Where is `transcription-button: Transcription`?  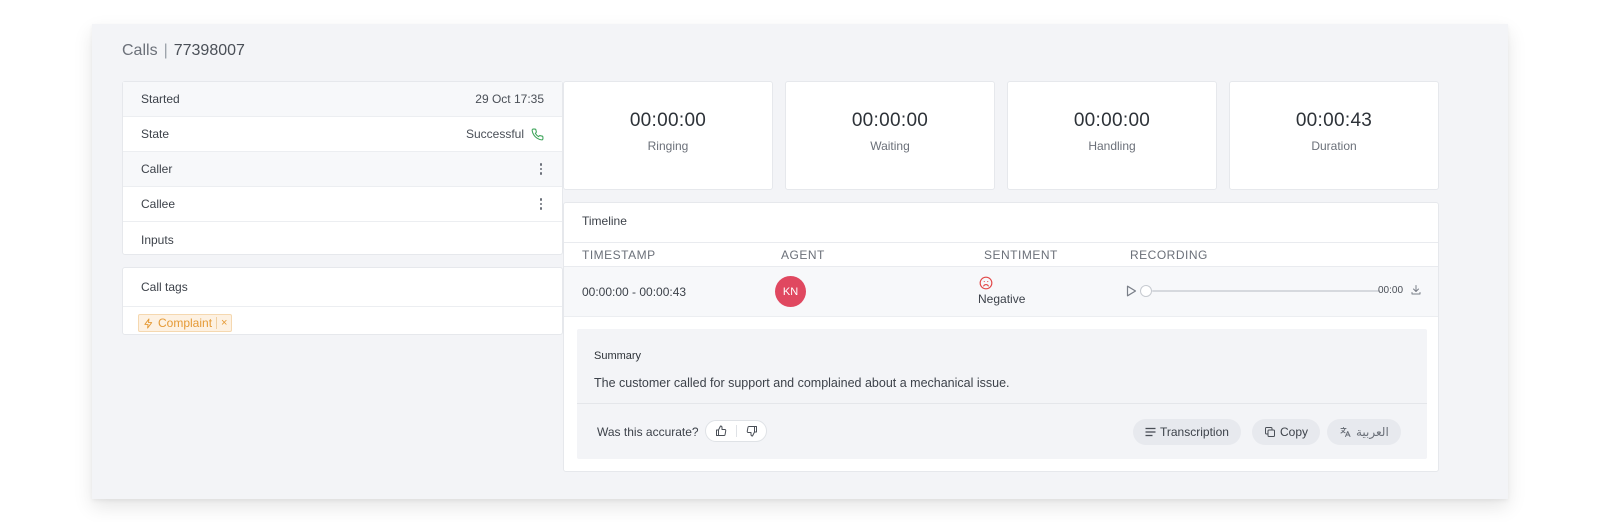 transcription-button: Transcription is located at coordinates (1187, 432).